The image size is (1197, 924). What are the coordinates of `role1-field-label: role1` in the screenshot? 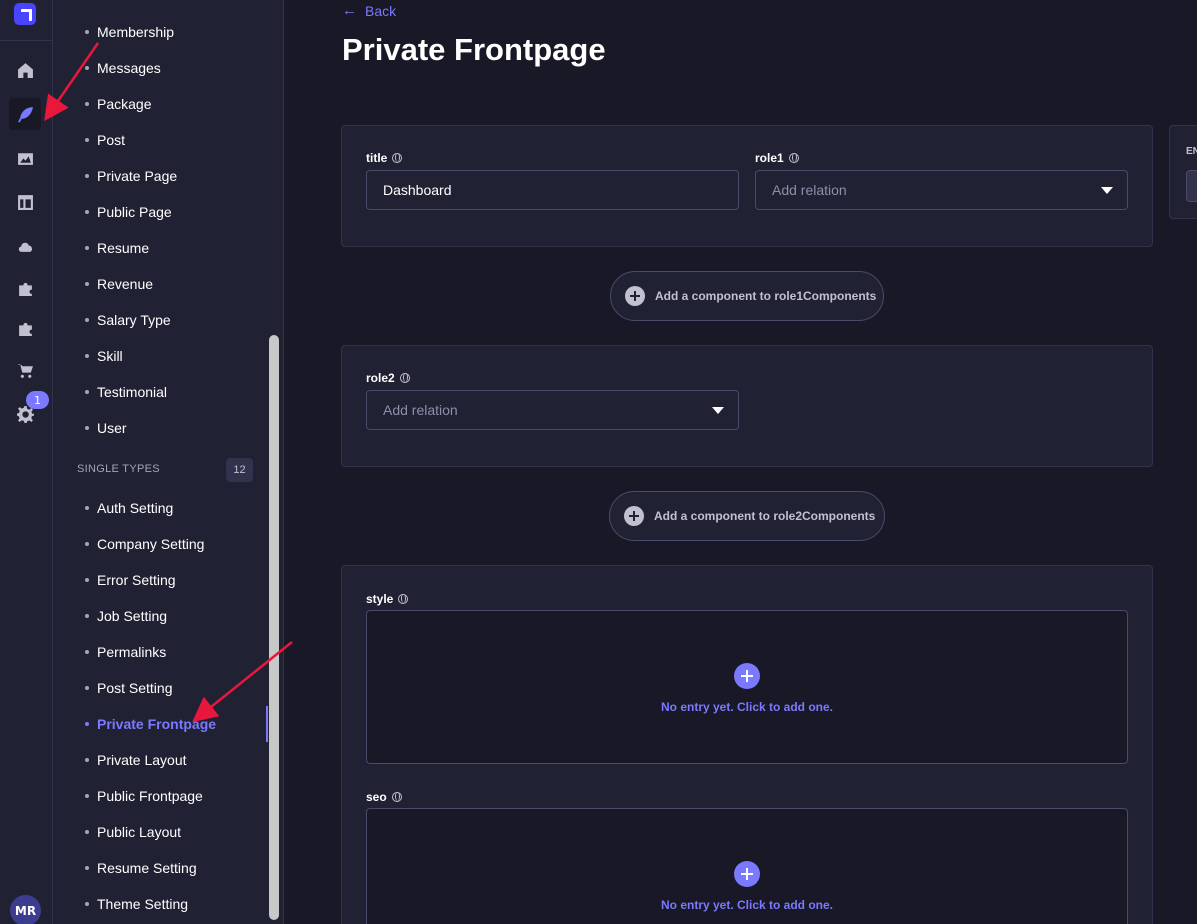 It's located at (777, 158).